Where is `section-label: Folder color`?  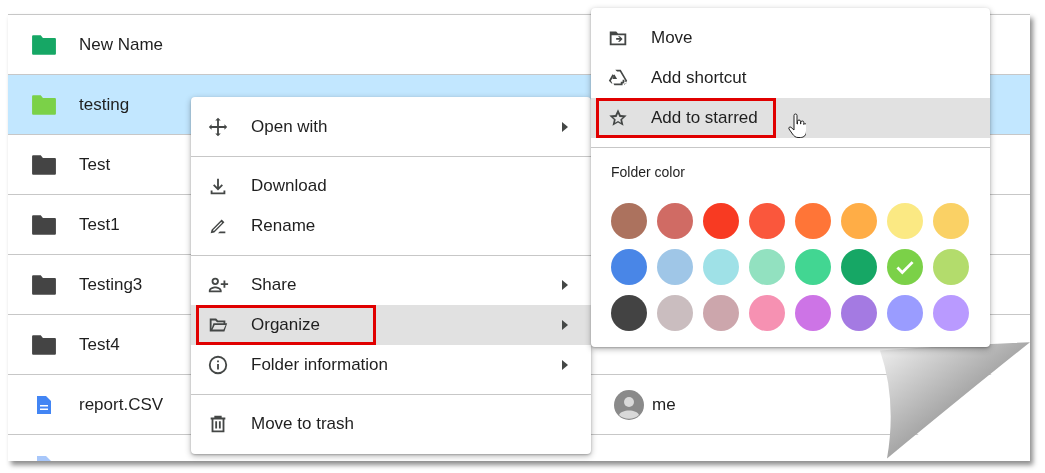 section-label: Folder color is located at coordinates (648, 172).